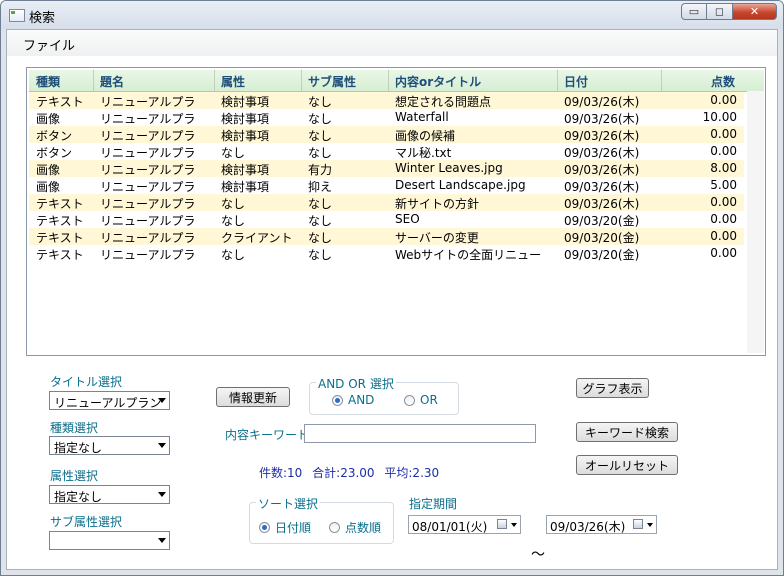  I want to click on menu-bar: ファイル, so click(392, 43).